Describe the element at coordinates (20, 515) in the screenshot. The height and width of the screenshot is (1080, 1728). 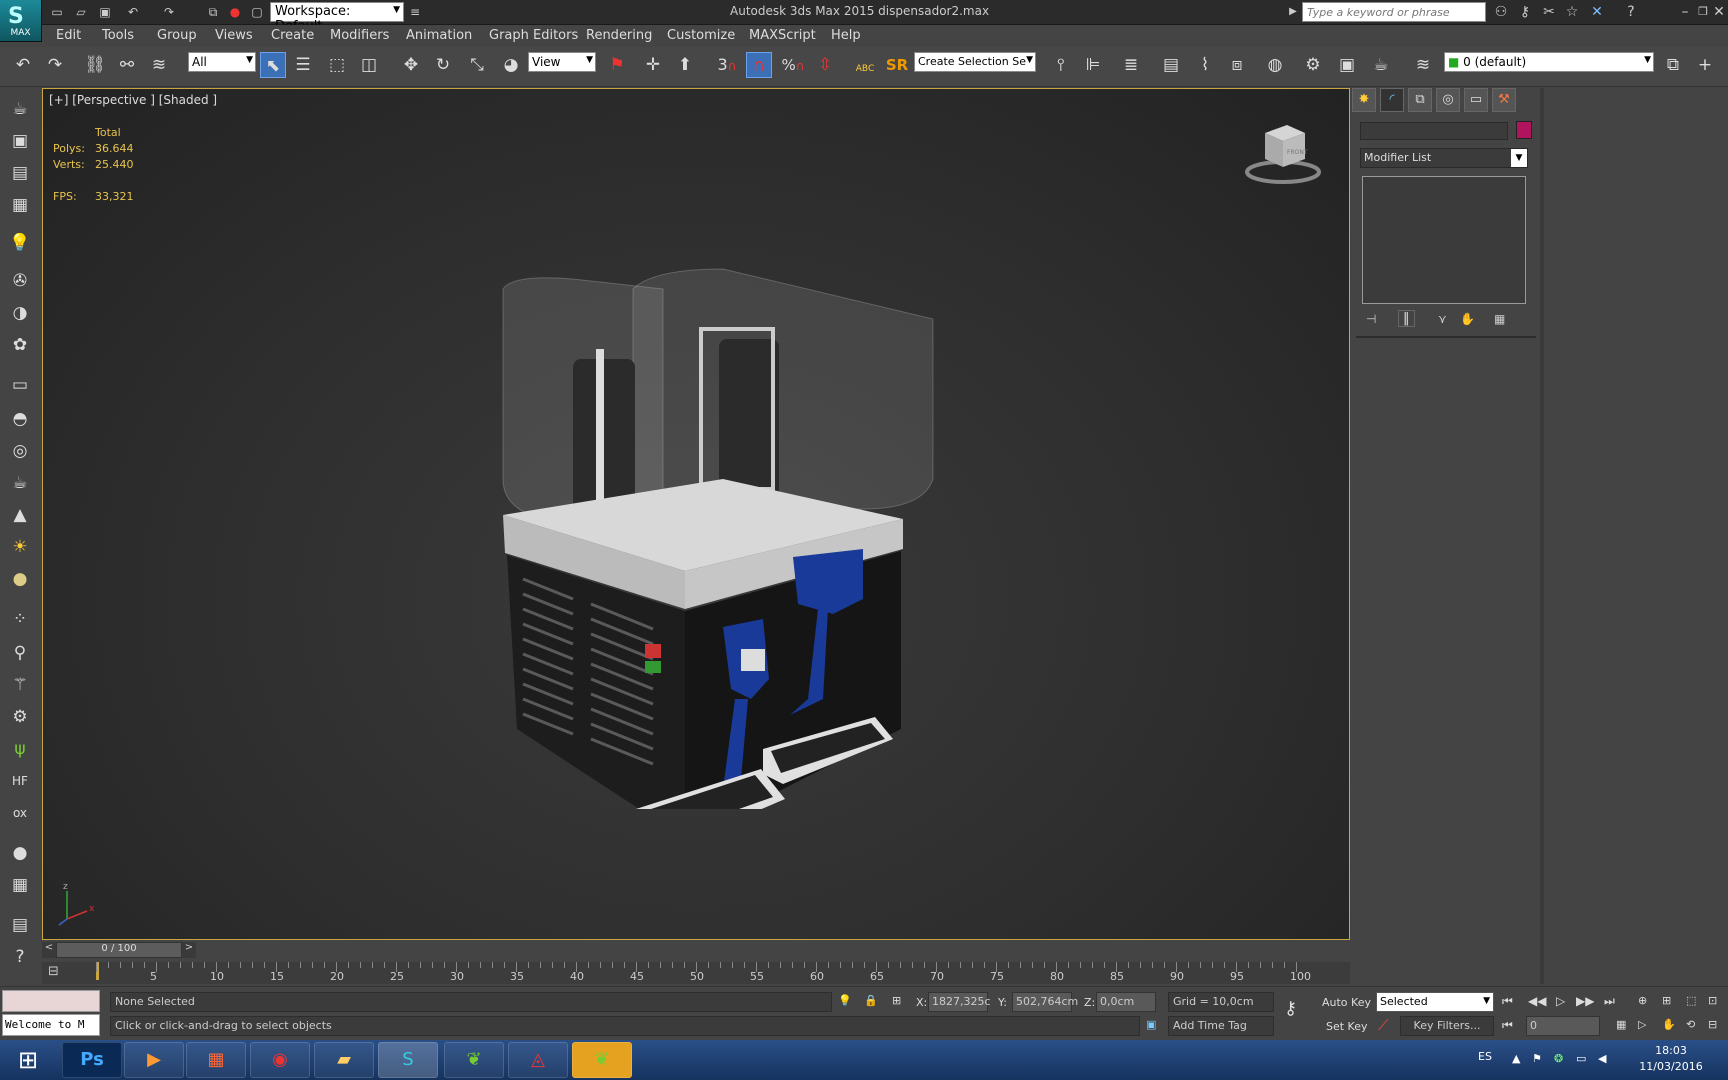
I see `cone-icon: ▲` at that location.